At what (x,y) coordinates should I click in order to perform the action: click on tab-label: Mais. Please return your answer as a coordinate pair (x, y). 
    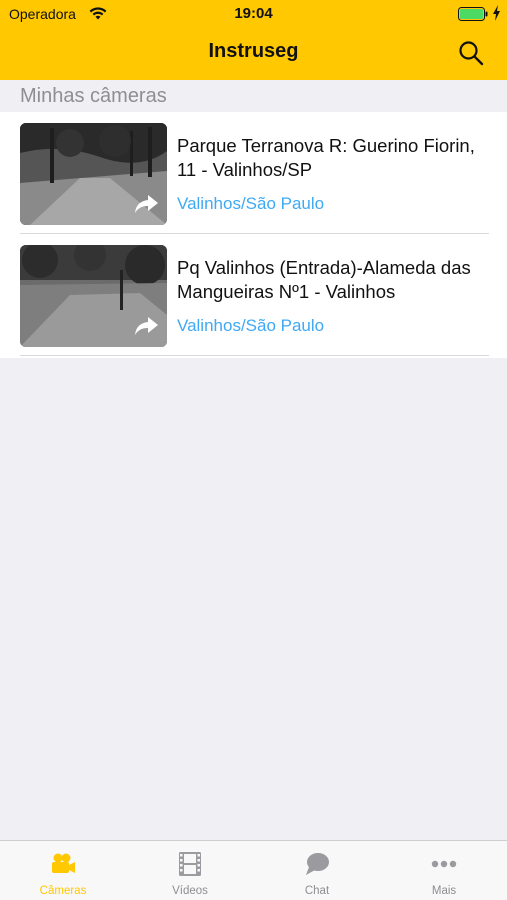
    Looking at the image, I should click on (444, 891).